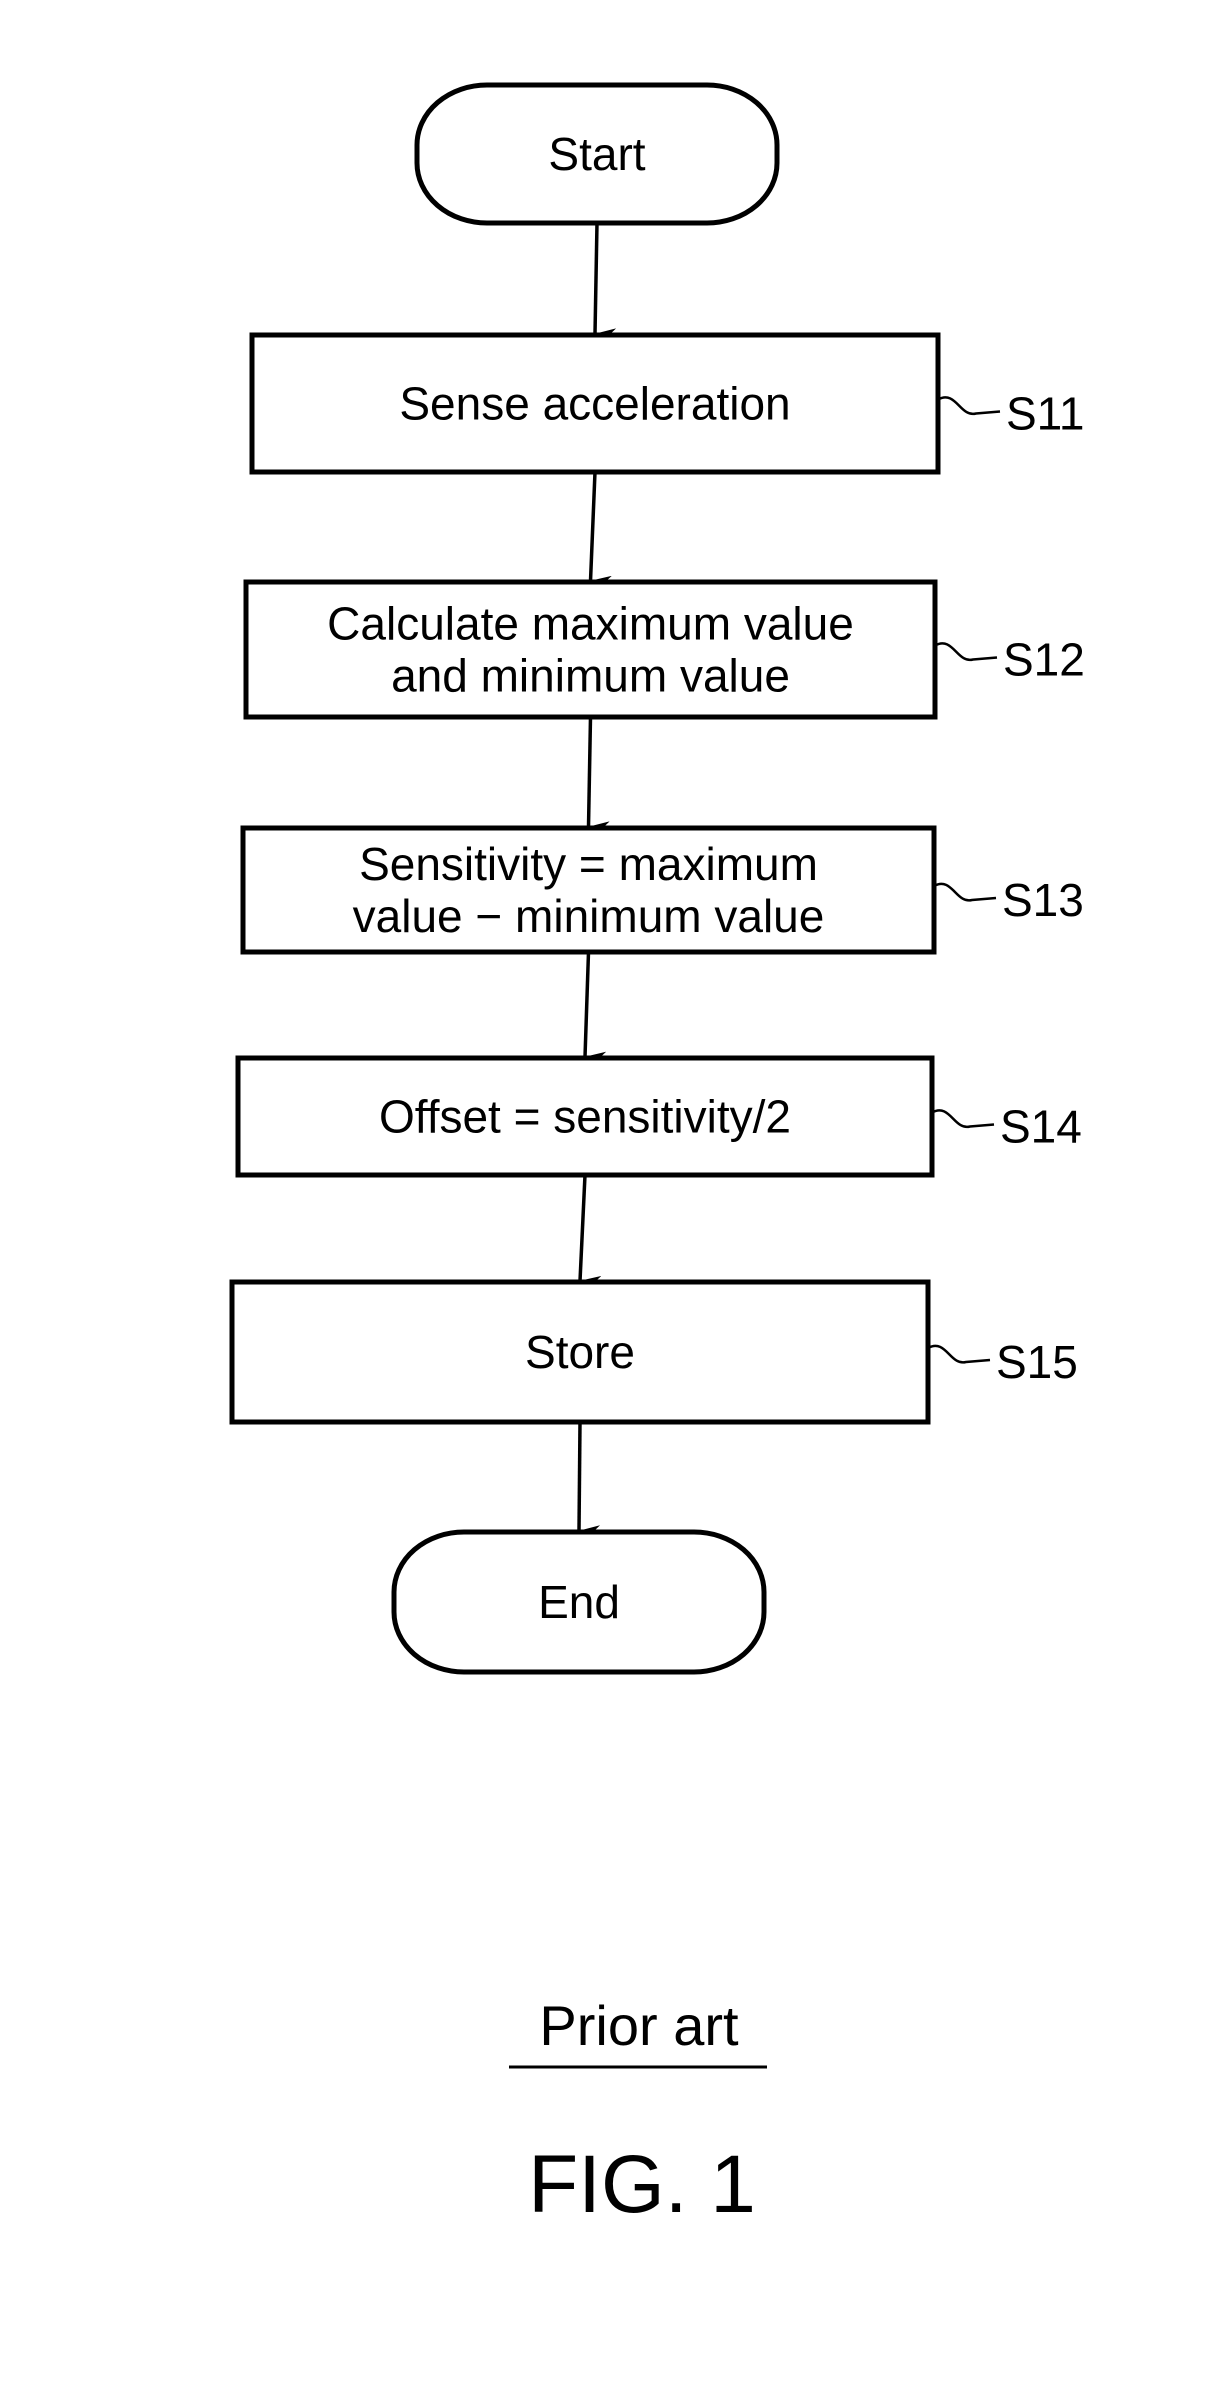 The width and height of the screenshot is (1225, 2389). I want to click on node-end: End, so click(579, 1602).